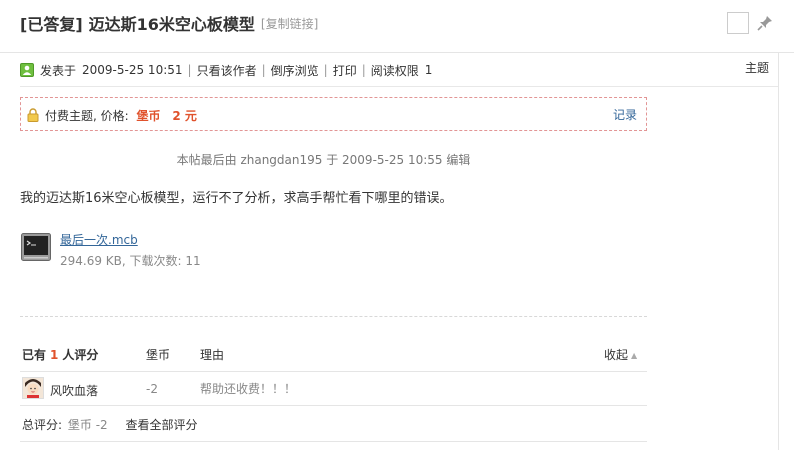  Describe the element at coordinates (51, 24) in the screenshot. I see `thread-status-prefix: [已答复]` at that location.